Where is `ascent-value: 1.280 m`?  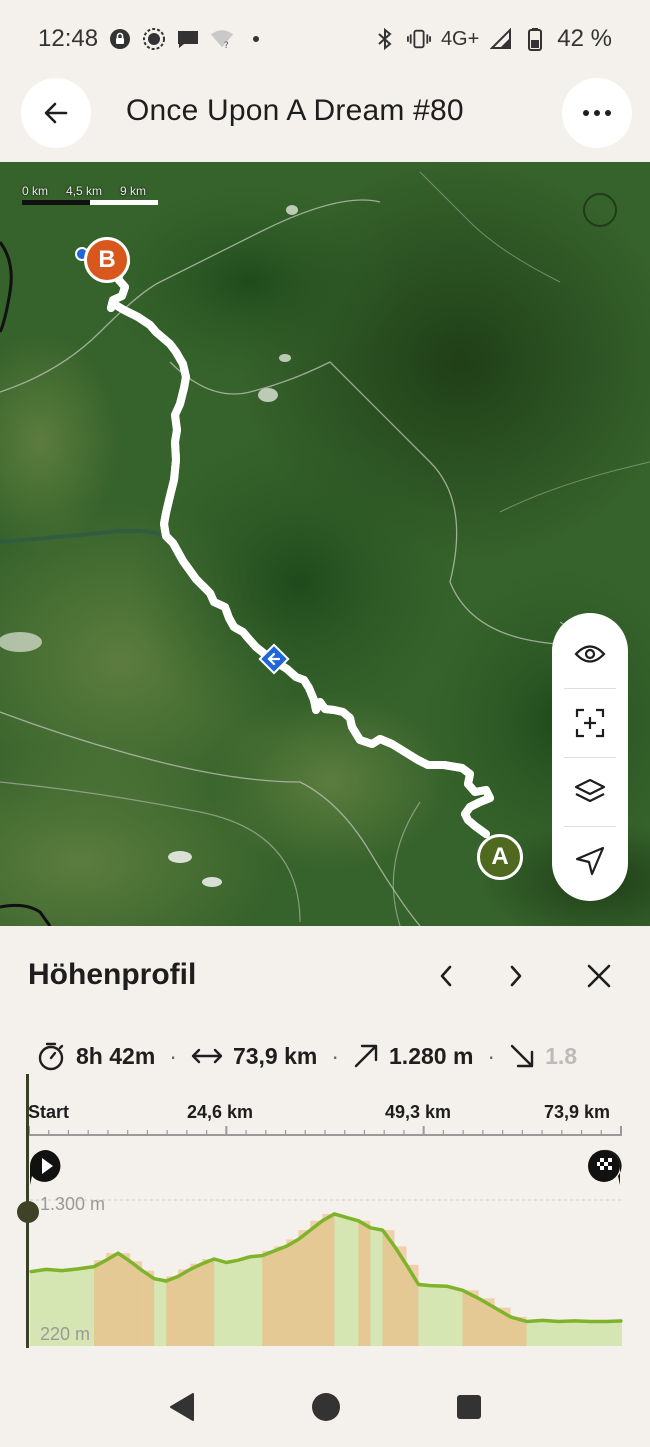 ascent-value: 1.280 m is located at coordinates (431, 1055).